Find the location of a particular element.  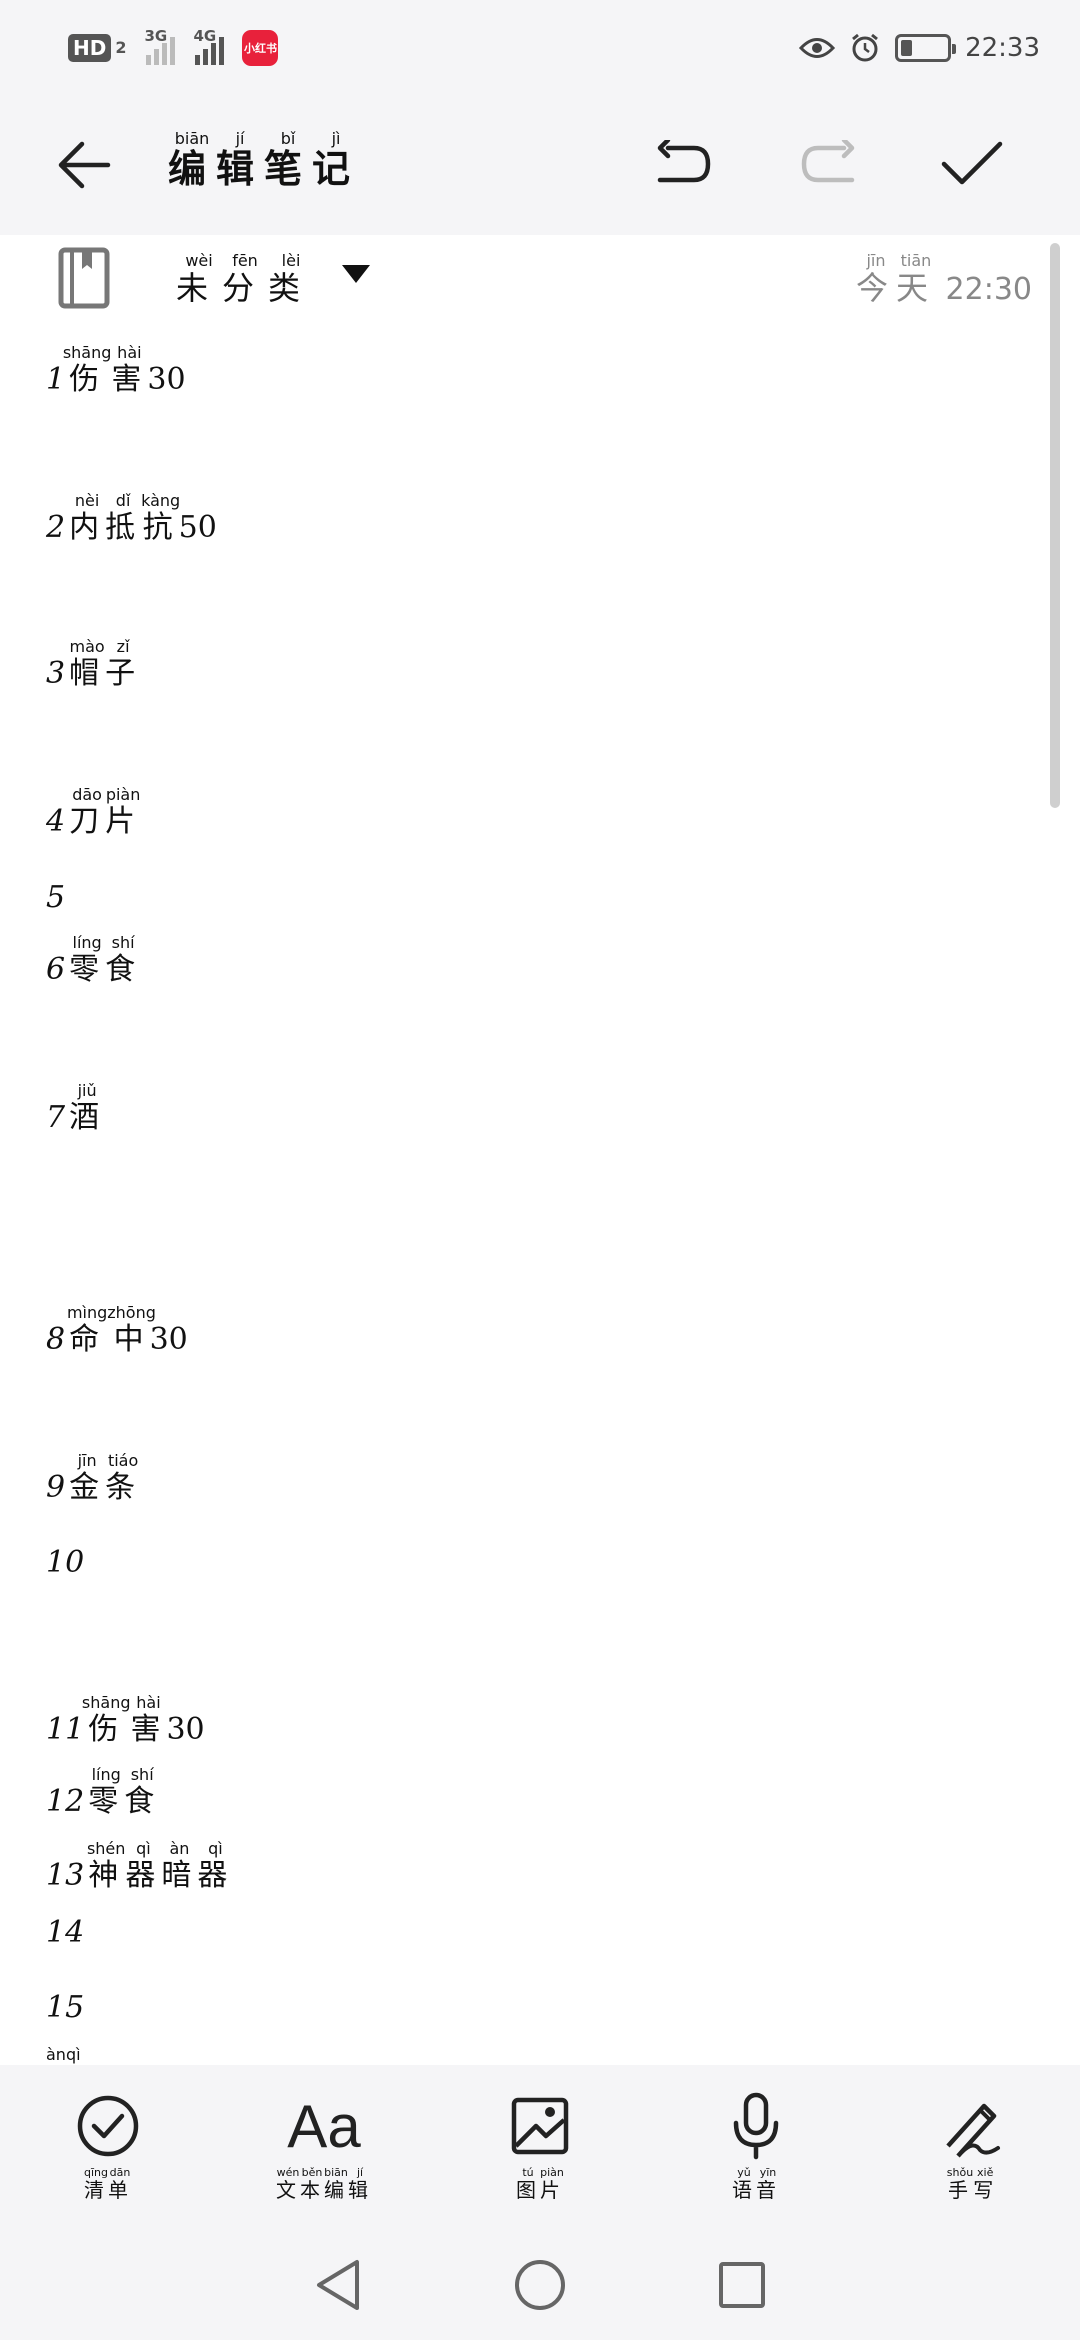

note-line: 6 零líng食shí is located at coordinates (94, 960).